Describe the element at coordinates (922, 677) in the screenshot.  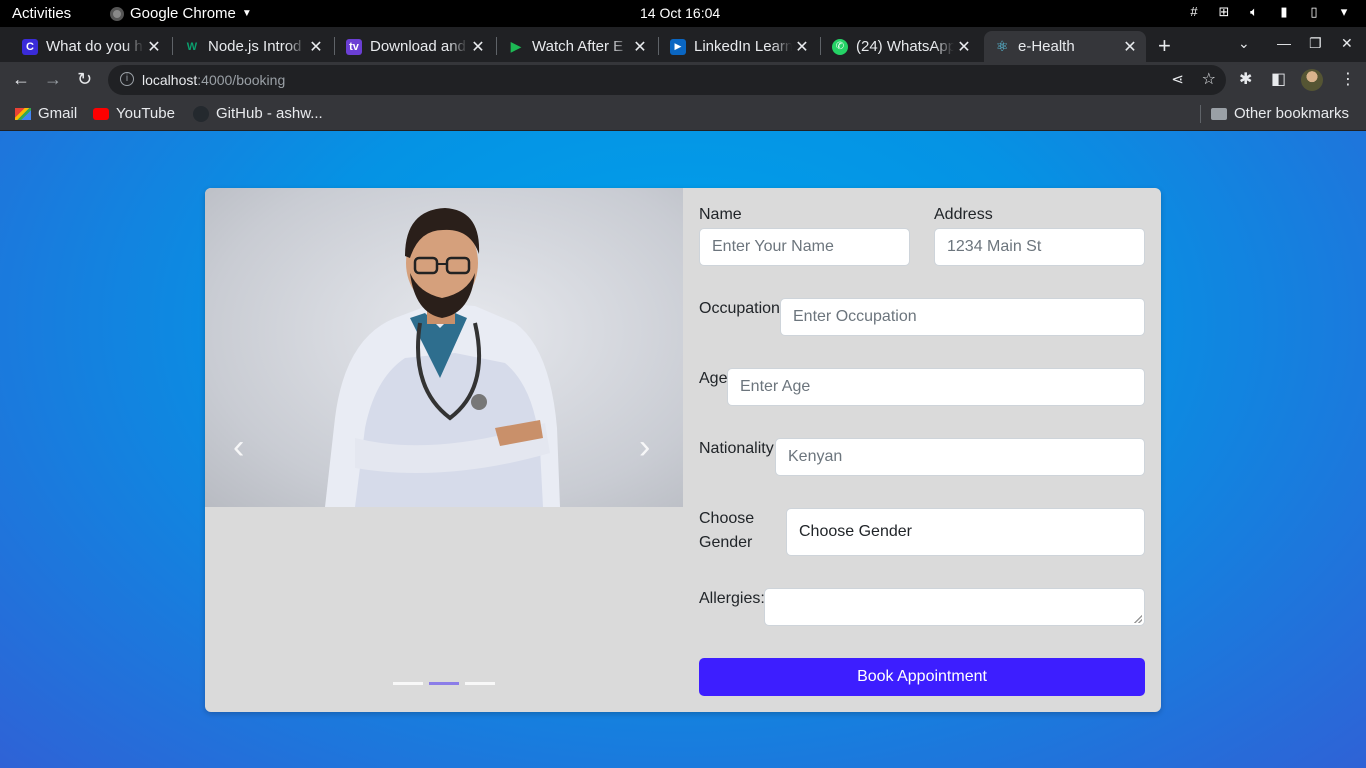
I see `book-appointment-button: Book Appointment` at that location.